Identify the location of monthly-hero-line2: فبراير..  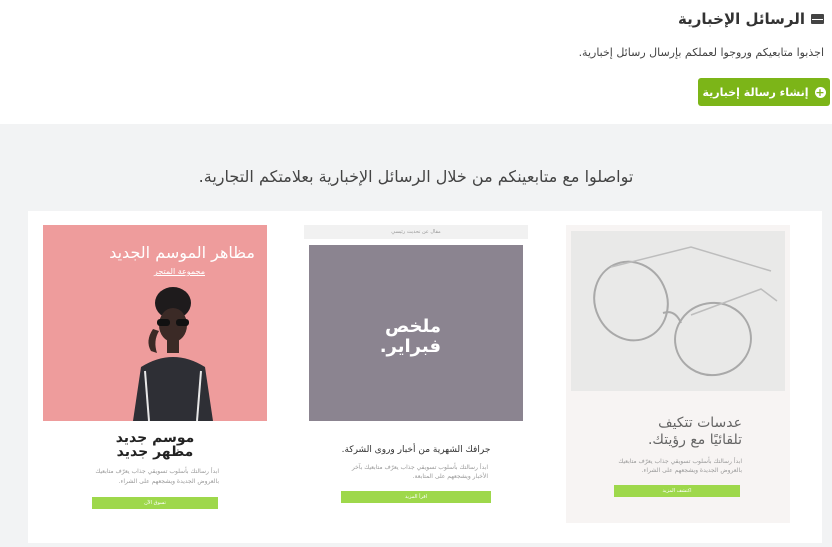
(410, 346).